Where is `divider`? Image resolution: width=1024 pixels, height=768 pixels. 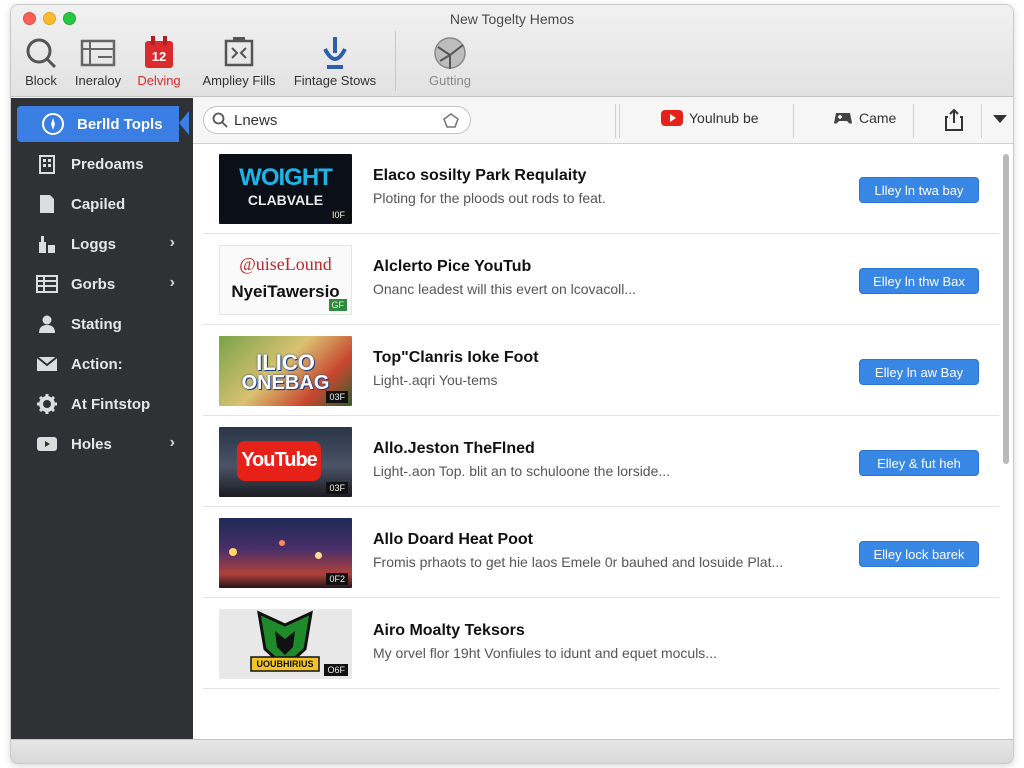 divider is located at coordinates (981, 121).